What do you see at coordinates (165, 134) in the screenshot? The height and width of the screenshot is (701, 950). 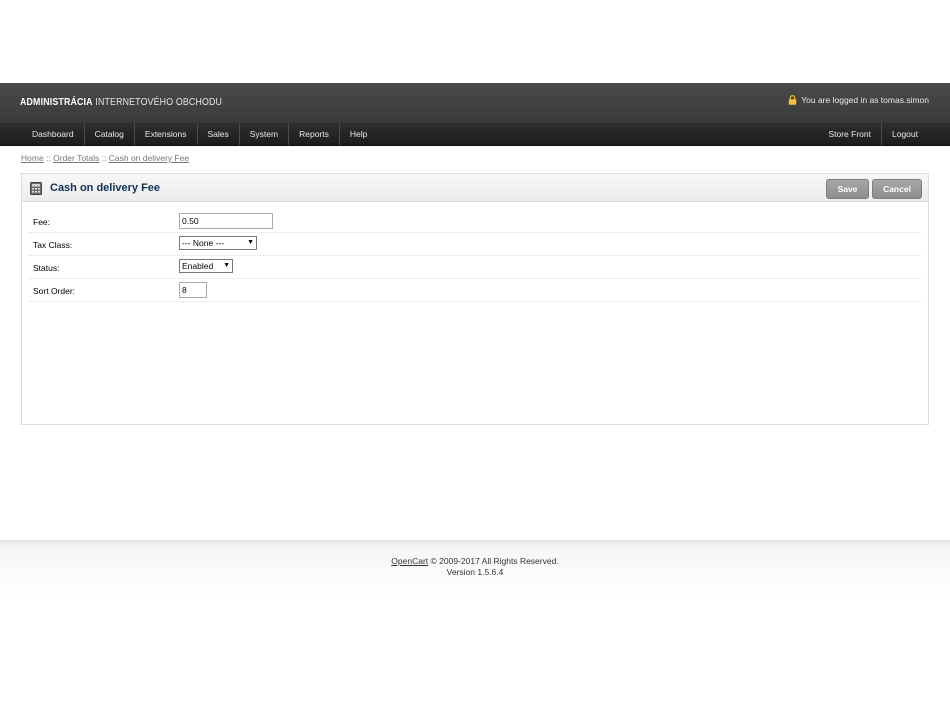 I see `menu-item-extensions: Extensions` at bounding box center [165, 134].